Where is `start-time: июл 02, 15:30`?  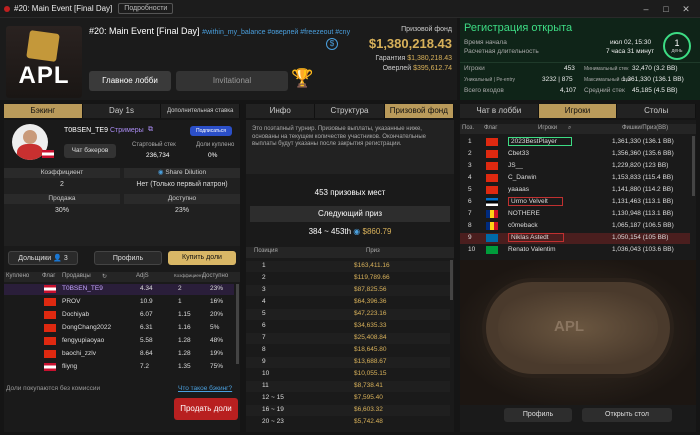 start-time: июл 02, 15:30 is located at coordinates (631, 42).